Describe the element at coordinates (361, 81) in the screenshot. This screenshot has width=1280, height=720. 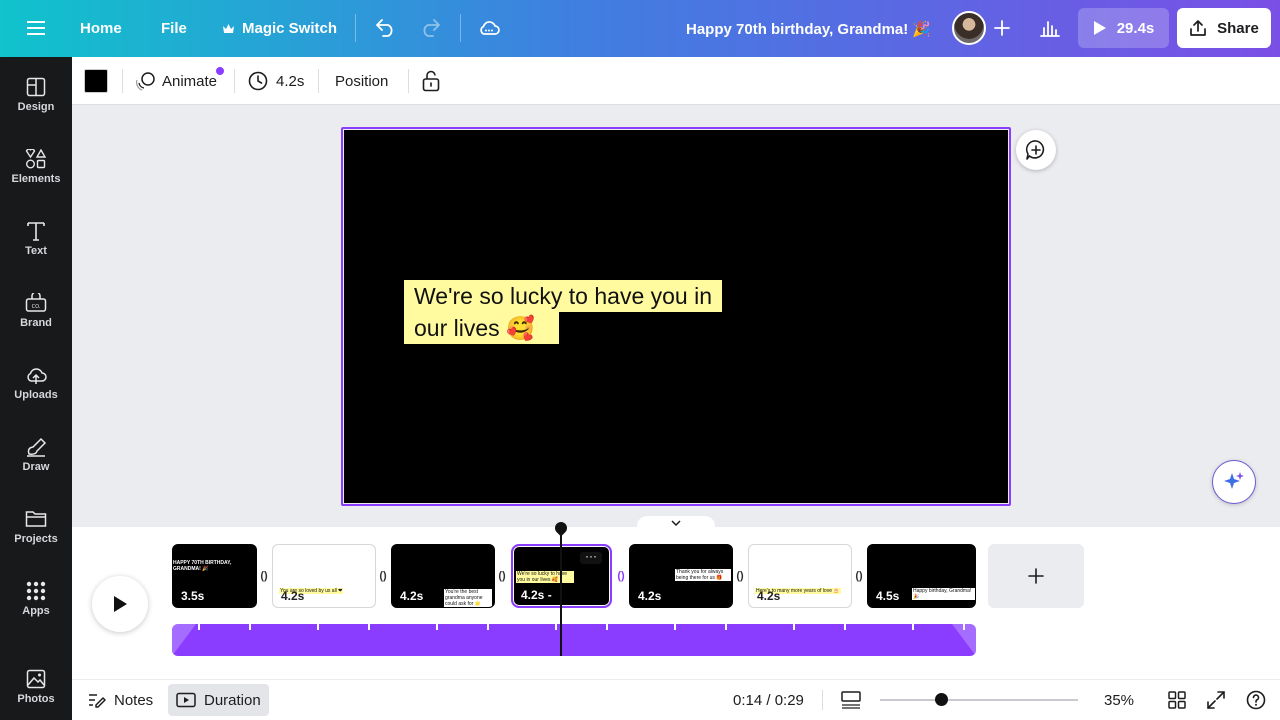
I see `position-button: Position` at that location.